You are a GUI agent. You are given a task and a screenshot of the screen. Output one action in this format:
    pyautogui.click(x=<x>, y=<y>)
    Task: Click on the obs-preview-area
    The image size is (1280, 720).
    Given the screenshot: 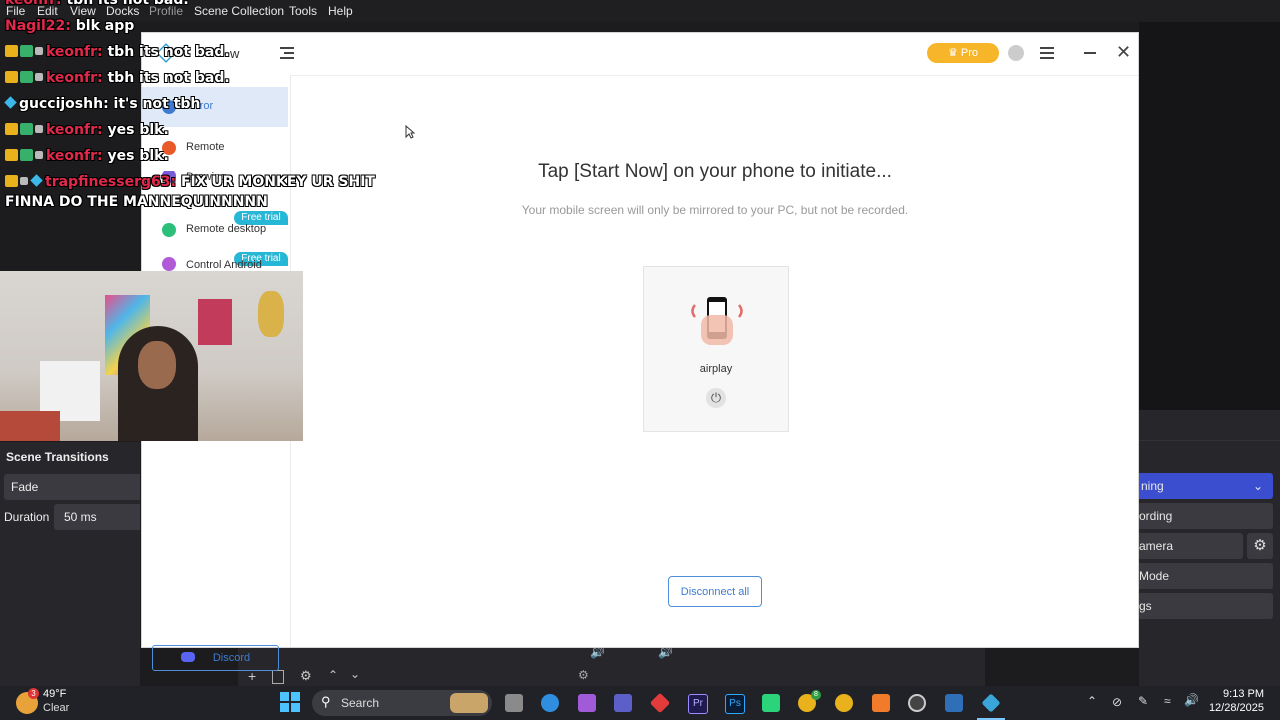 What is the action you would take?
    pyautogui.click(x=1209, y=216)
    